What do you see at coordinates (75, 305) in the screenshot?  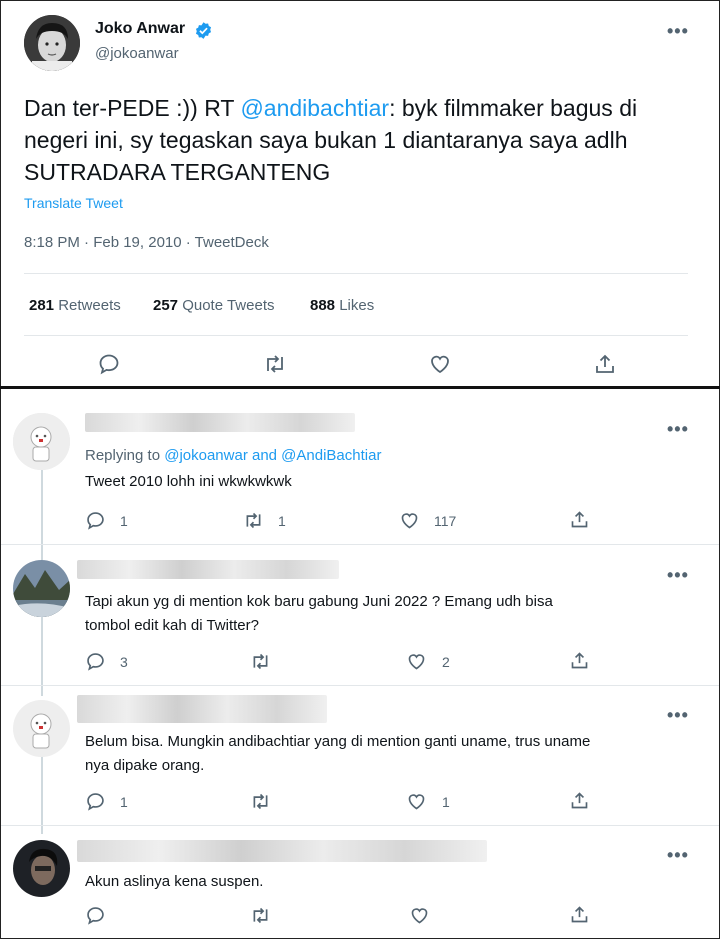 I see `retweets-stat: 281 Retweets` at bounding box center [75, 305].